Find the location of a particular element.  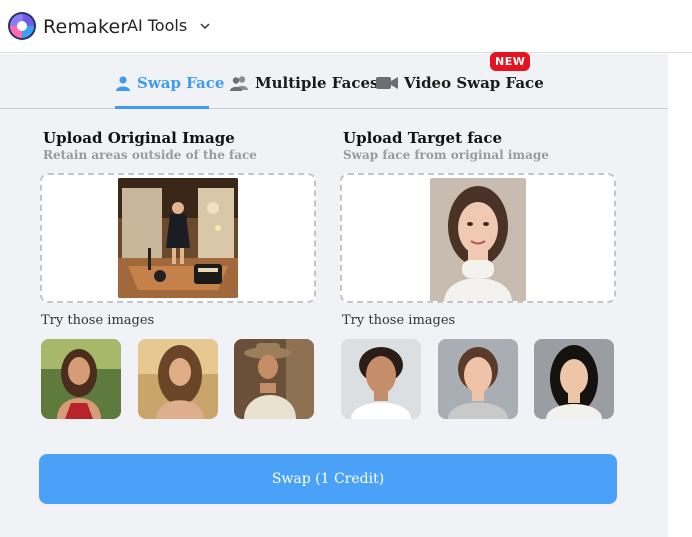

target-subtitle: Swap face from original image is located at coordinates (446, 155).